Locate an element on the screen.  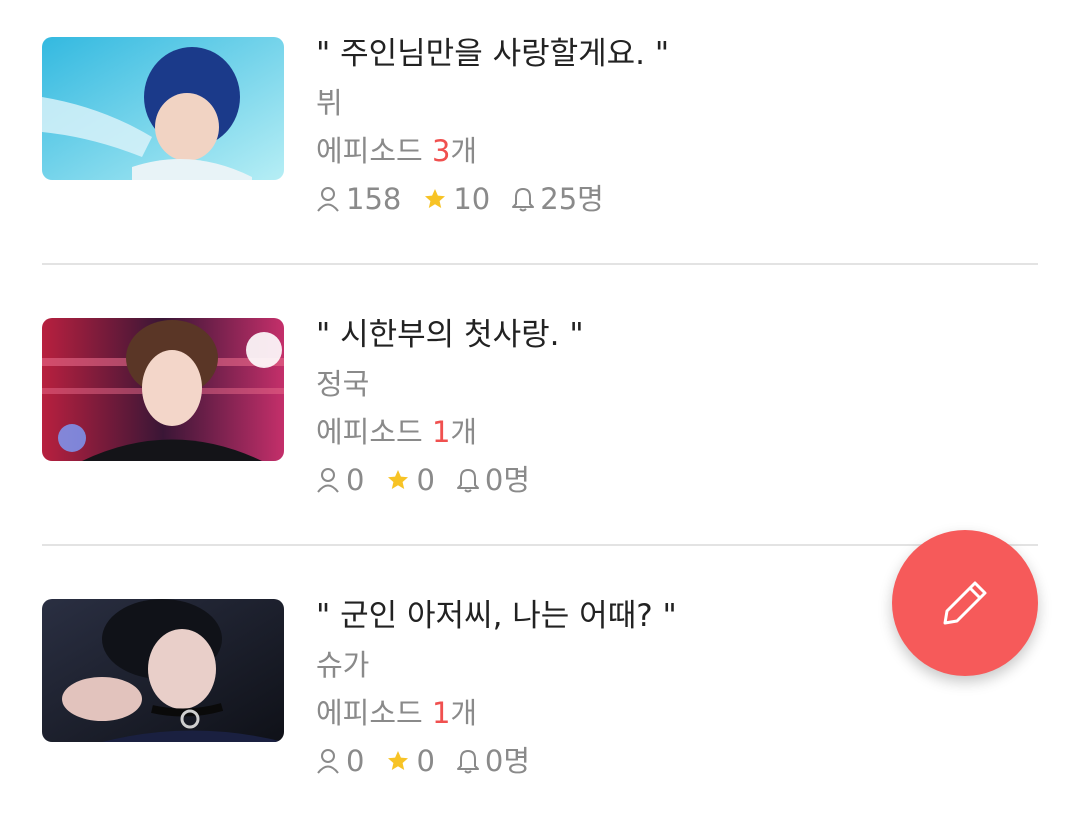
story-info: " 시한부의 첫사랑. " 정국 에피소드 1개 0 0 0명 is located at coordinates (666, 407).